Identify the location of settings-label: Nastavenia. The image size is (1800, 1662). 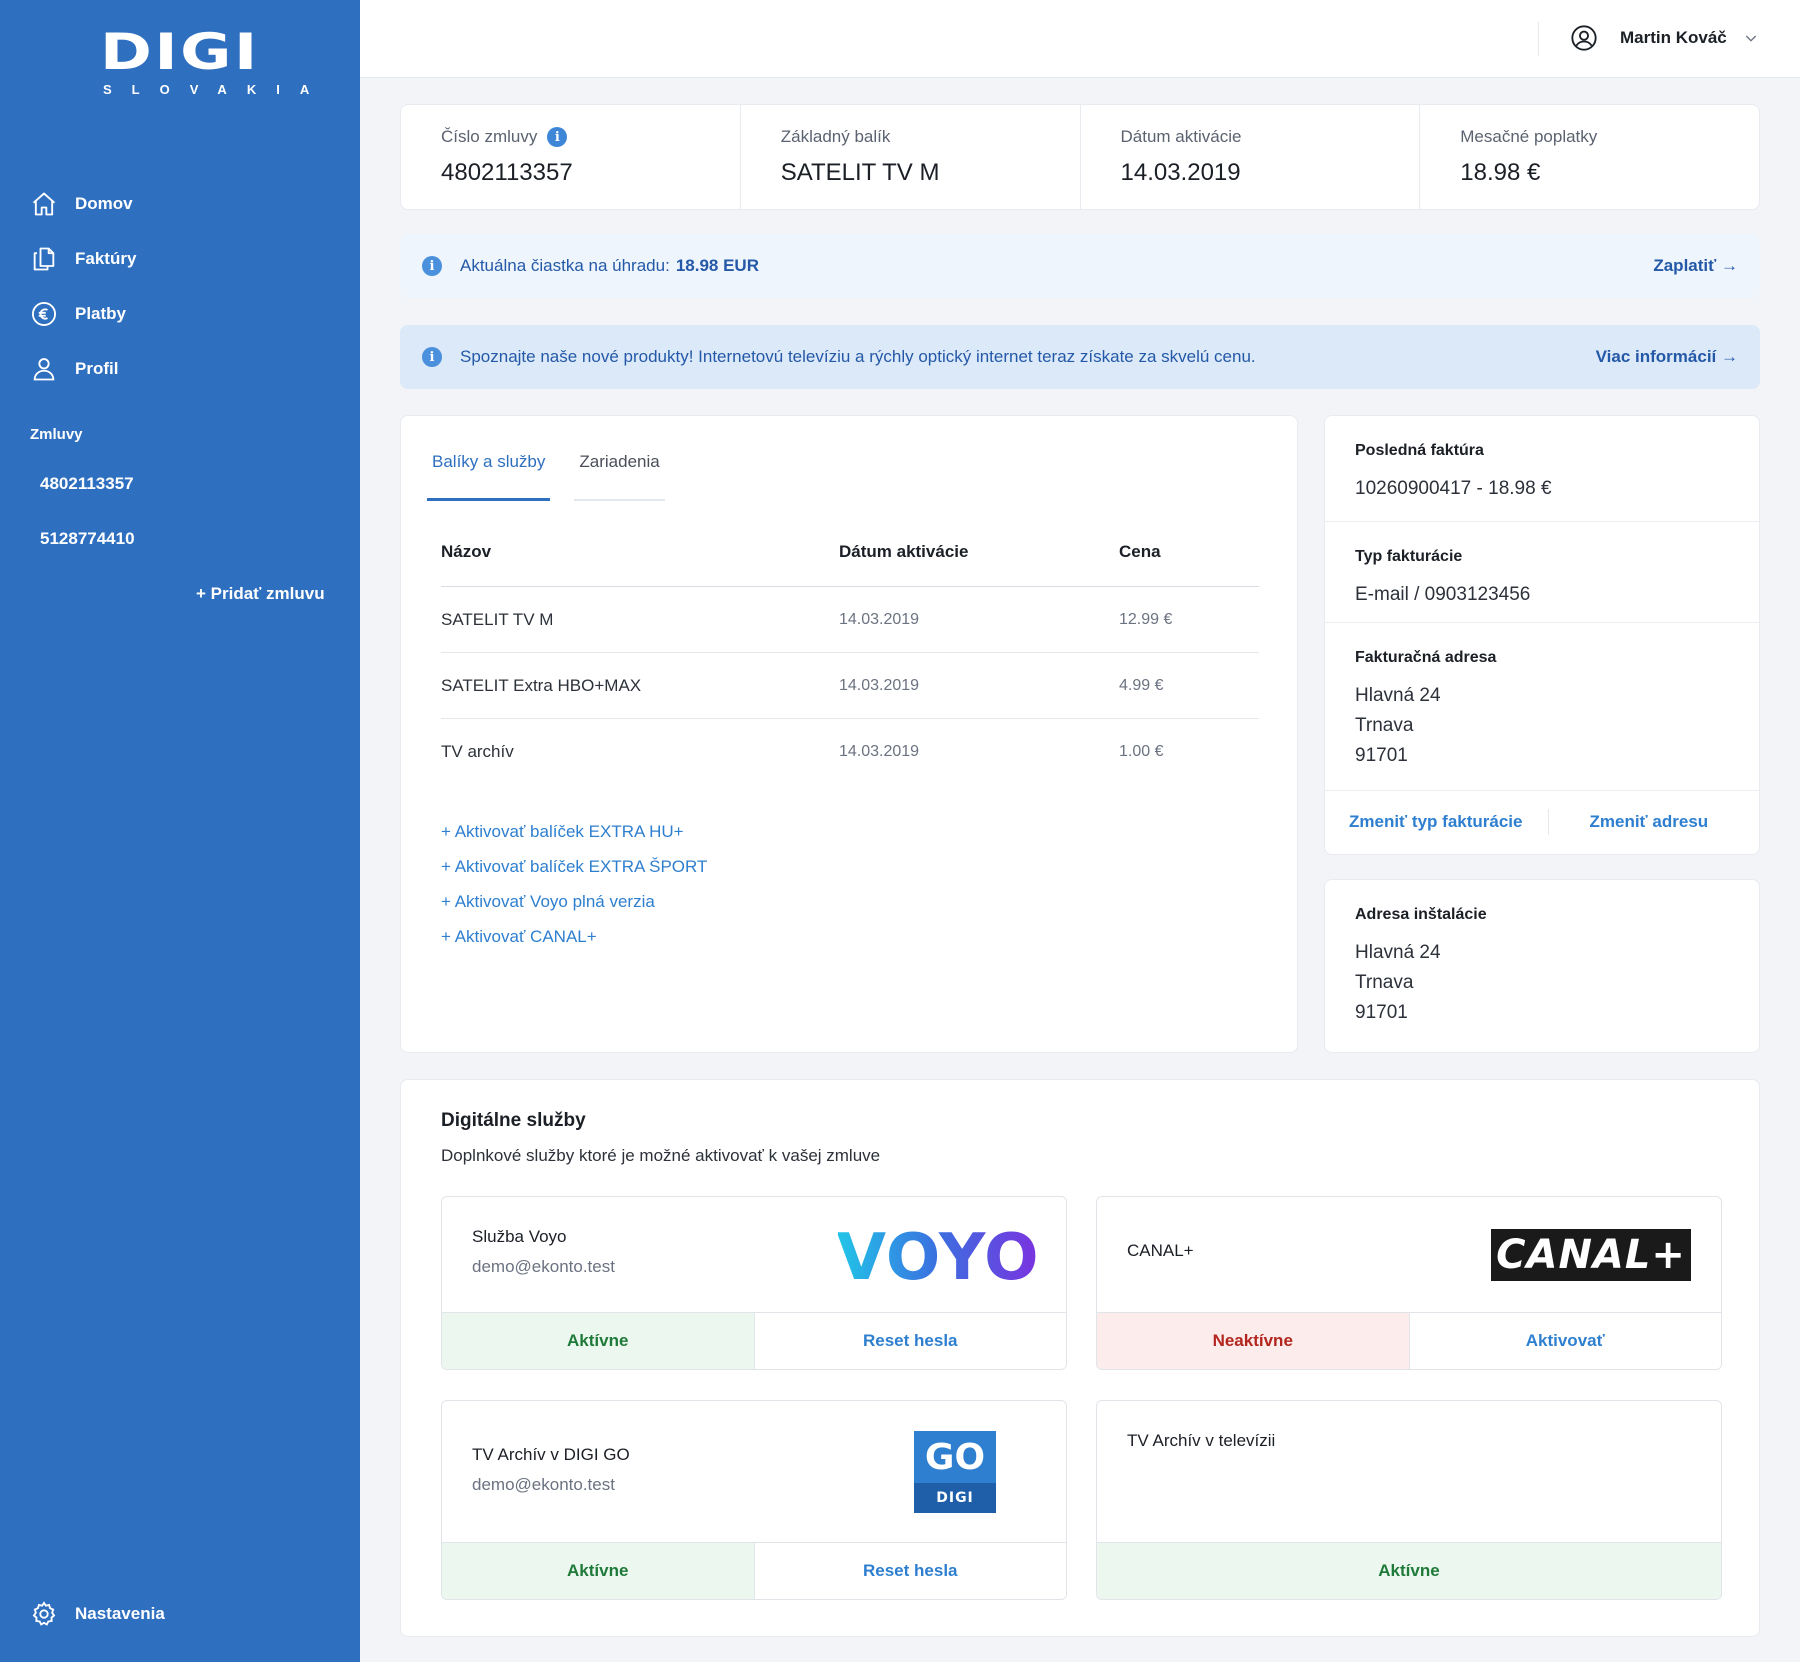
(120, 1613).